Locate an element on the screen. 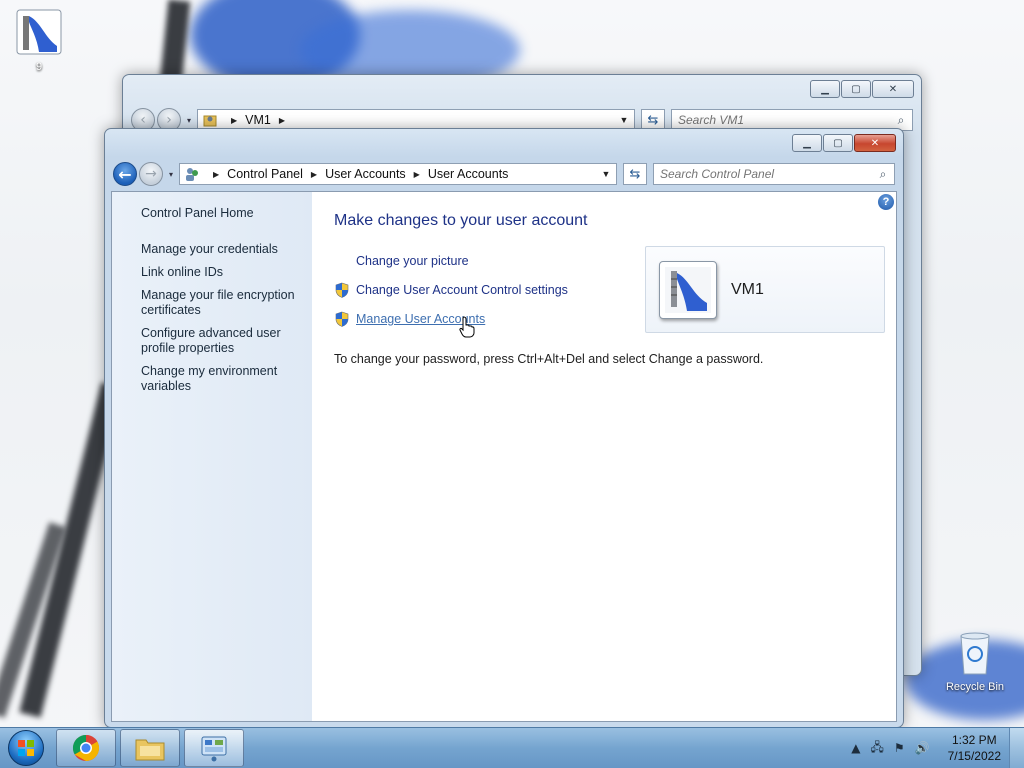  avatar is located at coordinates (688, 289).